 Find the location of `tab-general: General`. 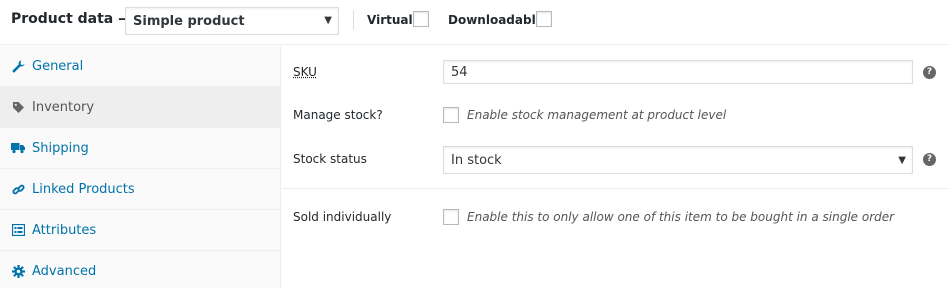

tab-general: General is located at coordinates (140, 66).